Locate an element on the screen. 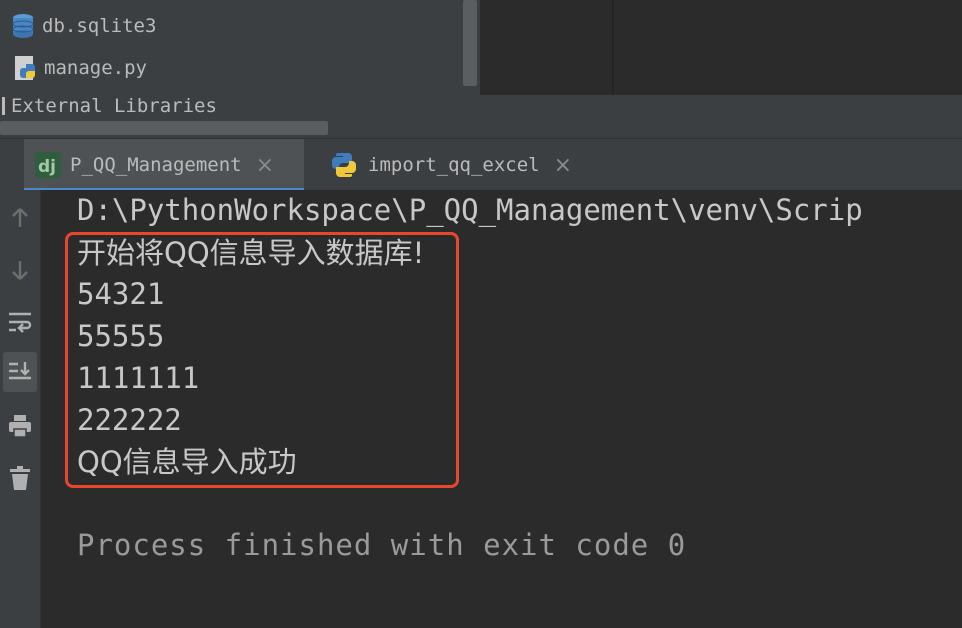 Image resolution: width=962 pixels, height=628 pixels. tree-item-label: db.sqlite3 is located at coordinates (99, 26).